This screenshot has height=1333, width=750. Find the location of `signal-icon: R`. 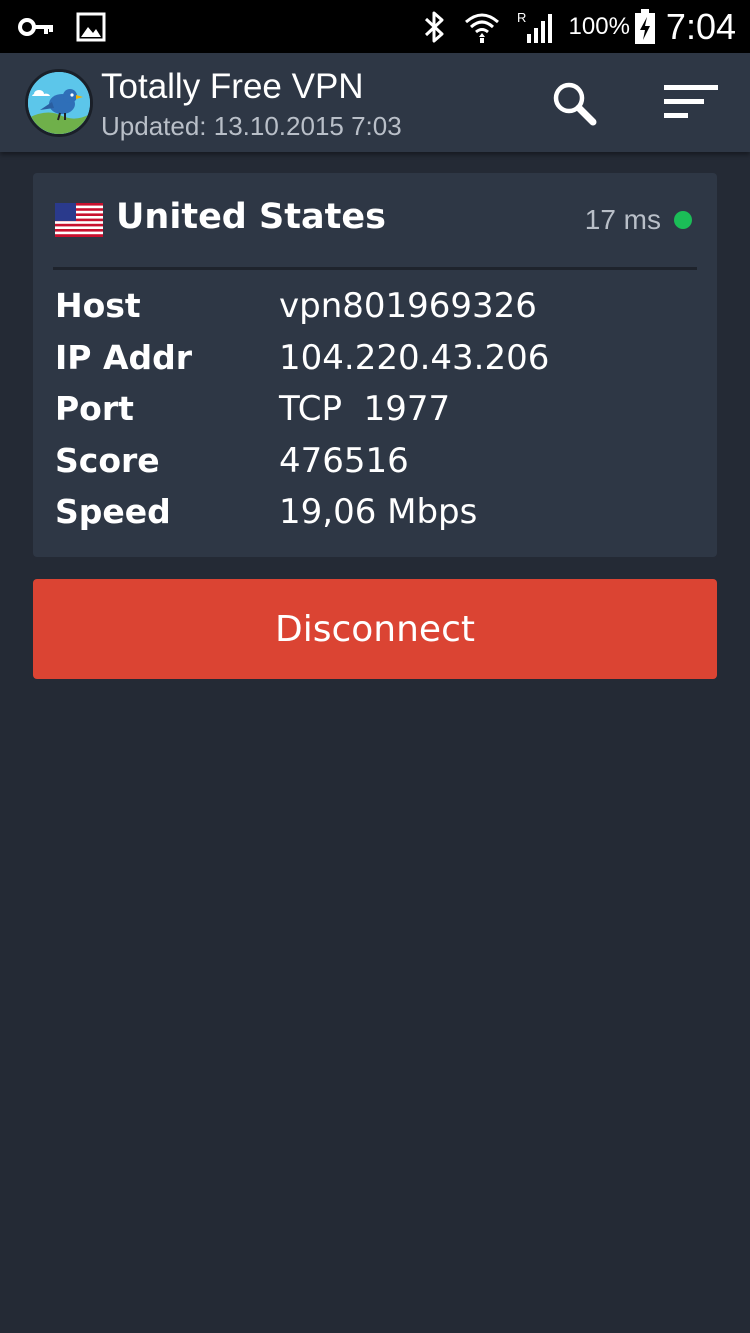

signal-icon: R is located at coordinates (534, 26).